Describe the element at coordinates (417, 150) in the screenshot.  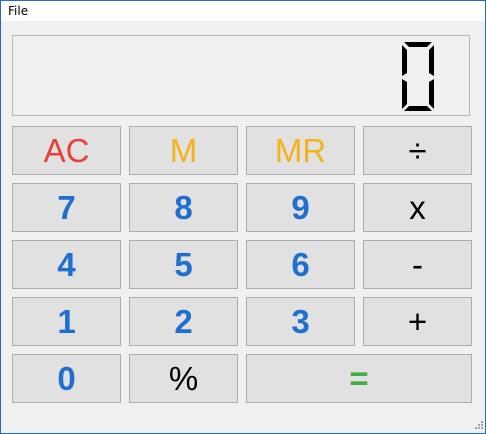
I see `divide-button: ÷` at that location.